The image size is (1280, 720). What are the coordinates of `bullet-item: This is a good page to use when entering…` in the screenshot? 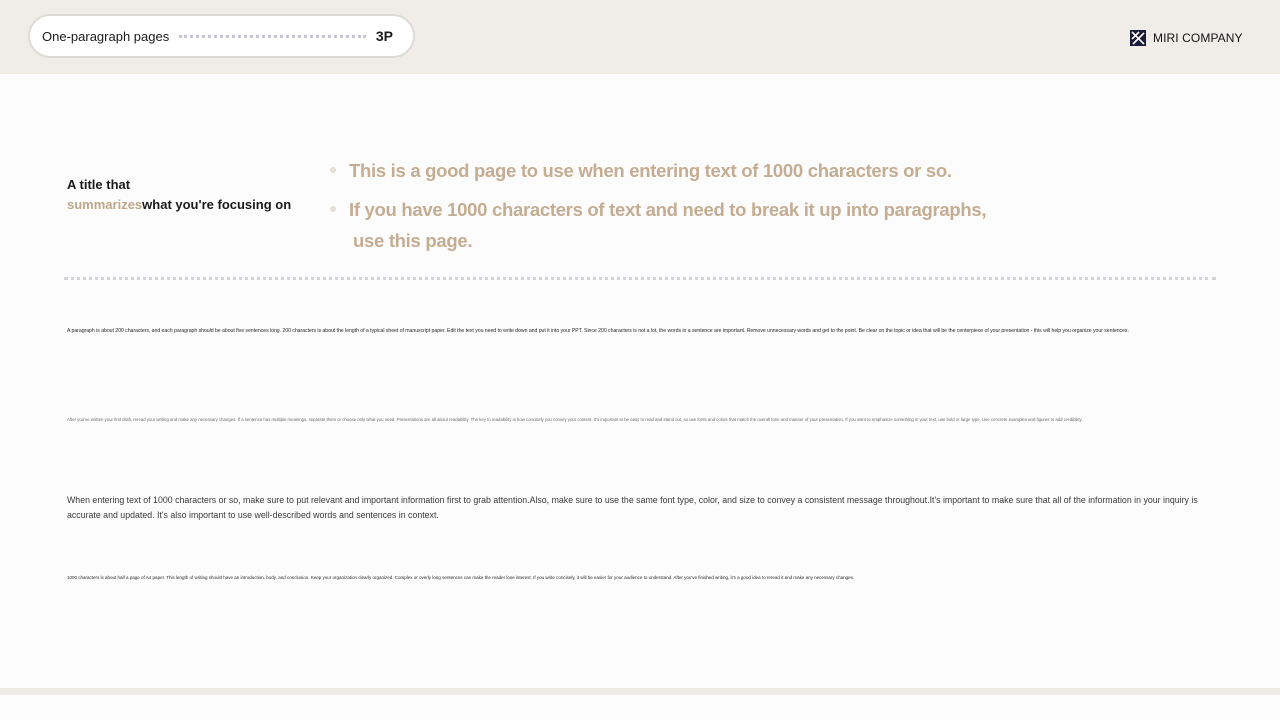 It's located at (668, 170).